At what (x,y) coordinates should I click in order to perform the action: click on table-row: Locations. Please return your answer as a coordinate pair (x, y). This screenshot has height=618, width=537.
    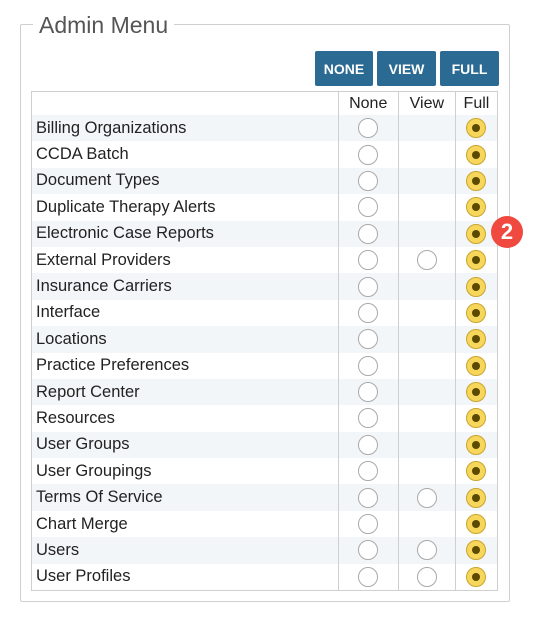
    Looking at the image, I should click on (264, 339).